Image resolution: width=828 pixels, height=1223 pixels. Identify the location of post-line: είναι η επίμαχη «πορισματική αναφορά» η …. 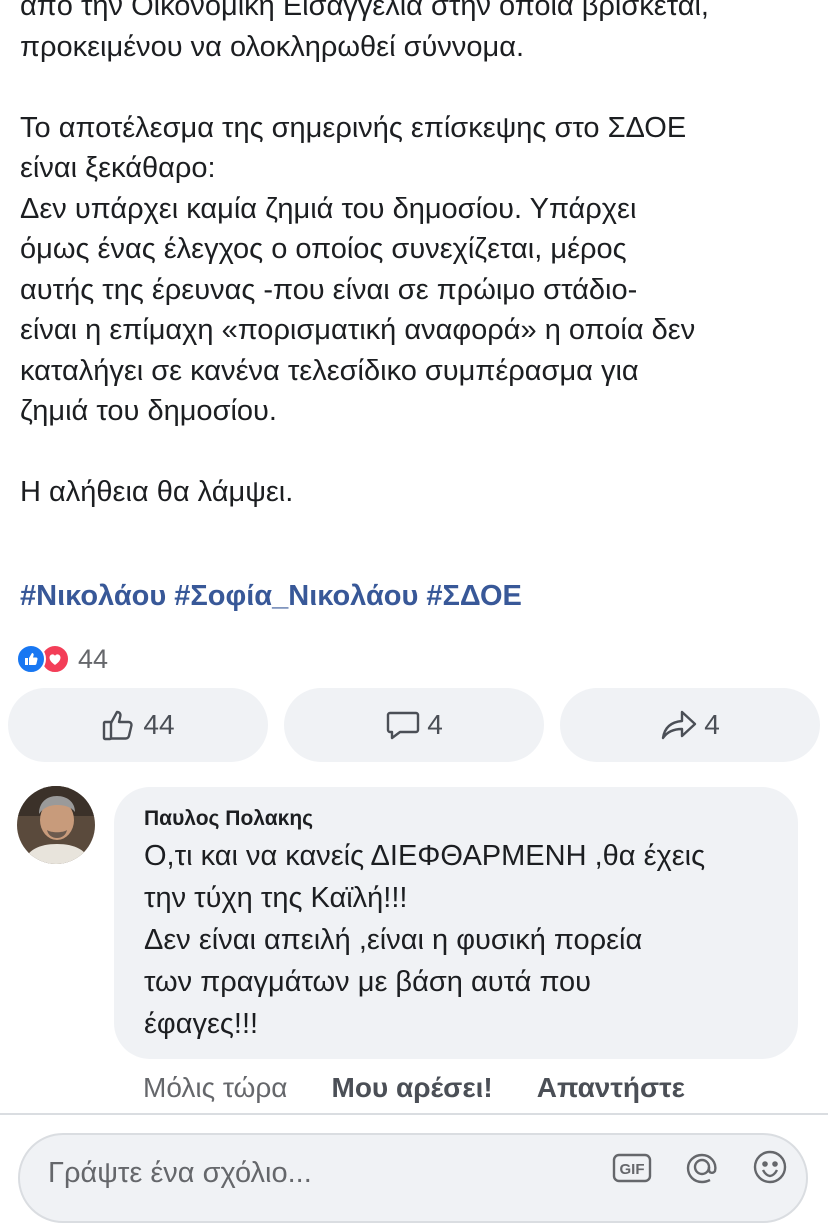
(358, 330).